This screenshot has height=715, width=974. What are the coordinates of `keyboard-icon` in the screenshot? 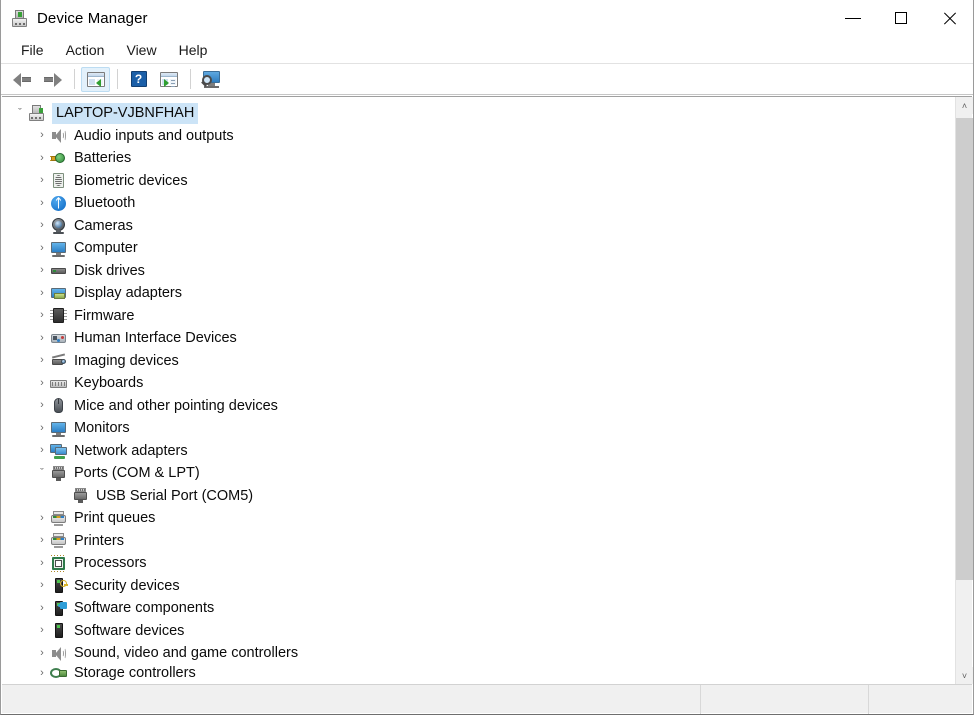 It's located at (58, 383).